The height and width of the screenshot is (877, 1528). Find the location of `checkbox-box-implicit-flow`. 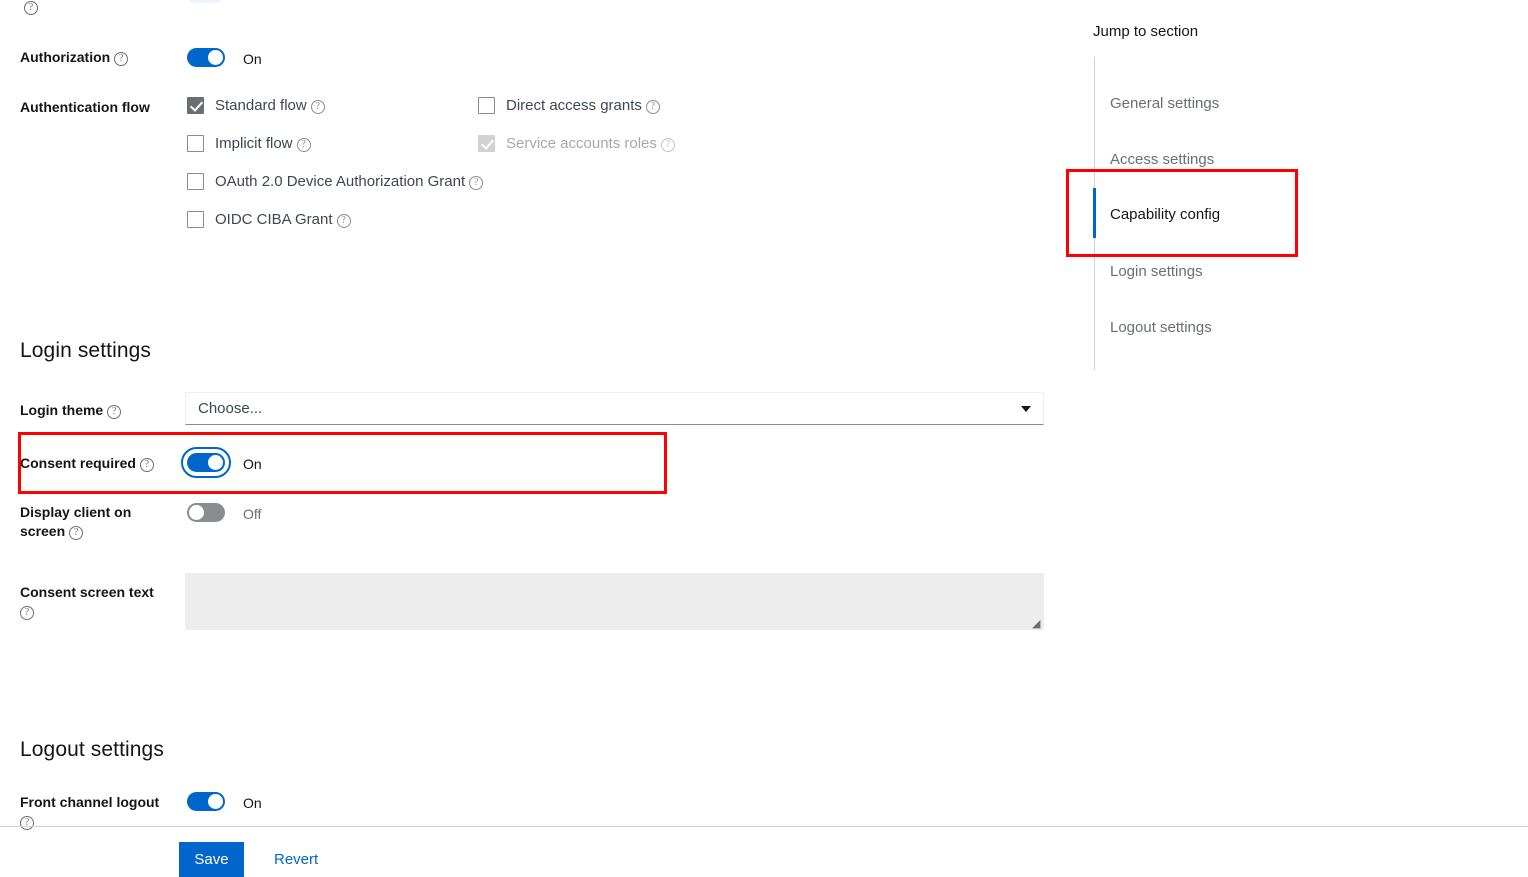

checkbox-box-implicit-flow is located at coordinates (195, 143).